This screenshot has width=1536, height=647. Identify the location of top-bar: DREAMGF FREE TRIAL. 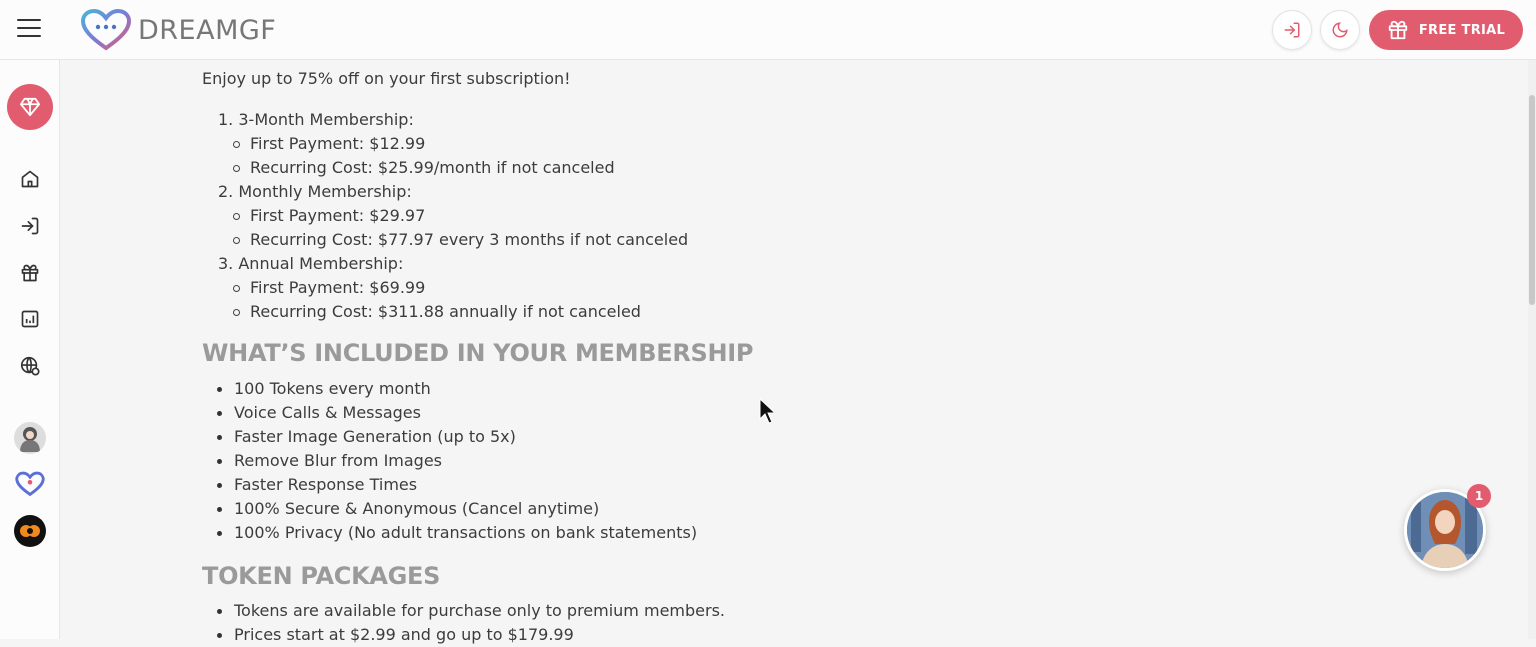
(768, 30).